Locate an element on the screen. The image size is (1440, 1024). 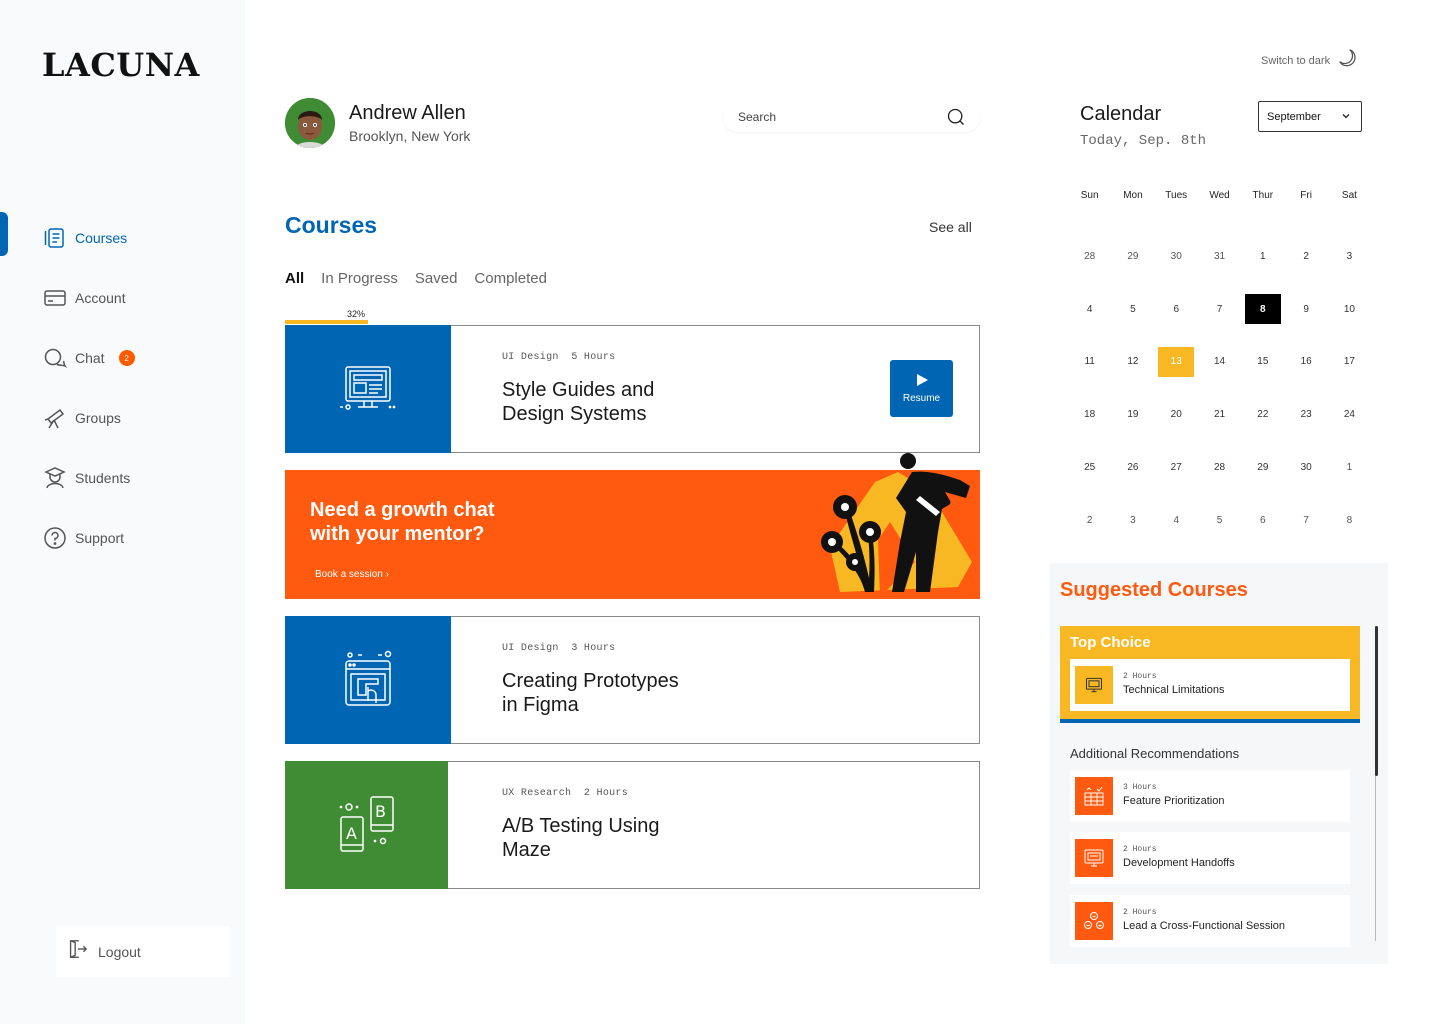
calendar-day: 20 is located at coordinates (1176, 414).